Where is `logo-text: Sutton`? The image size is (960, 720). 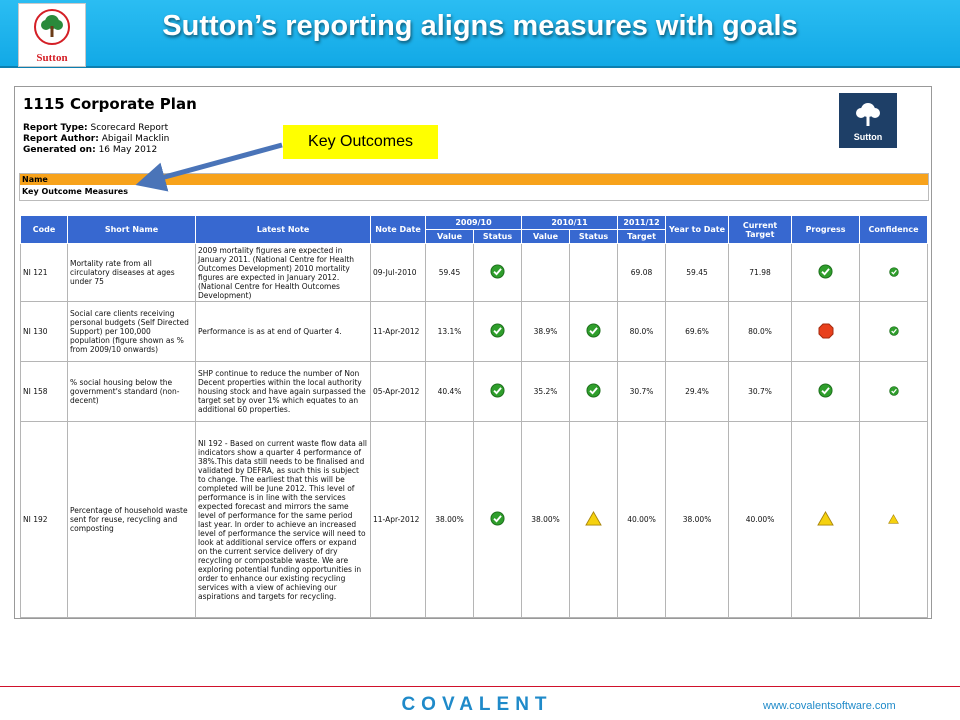
logo-text: Sutton is located at coordinates (52, 58).